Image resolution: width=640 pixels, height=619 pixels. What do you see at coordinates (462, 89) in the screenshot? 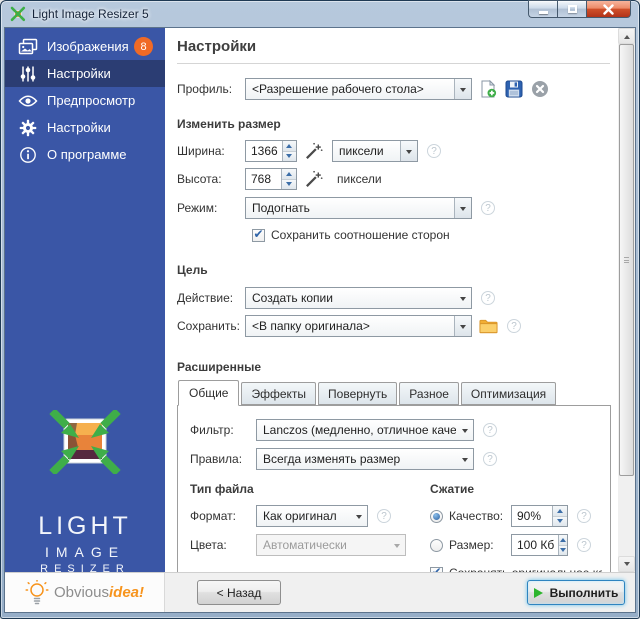
I see `profile-select-arrow` at bounding box center [462, 89].